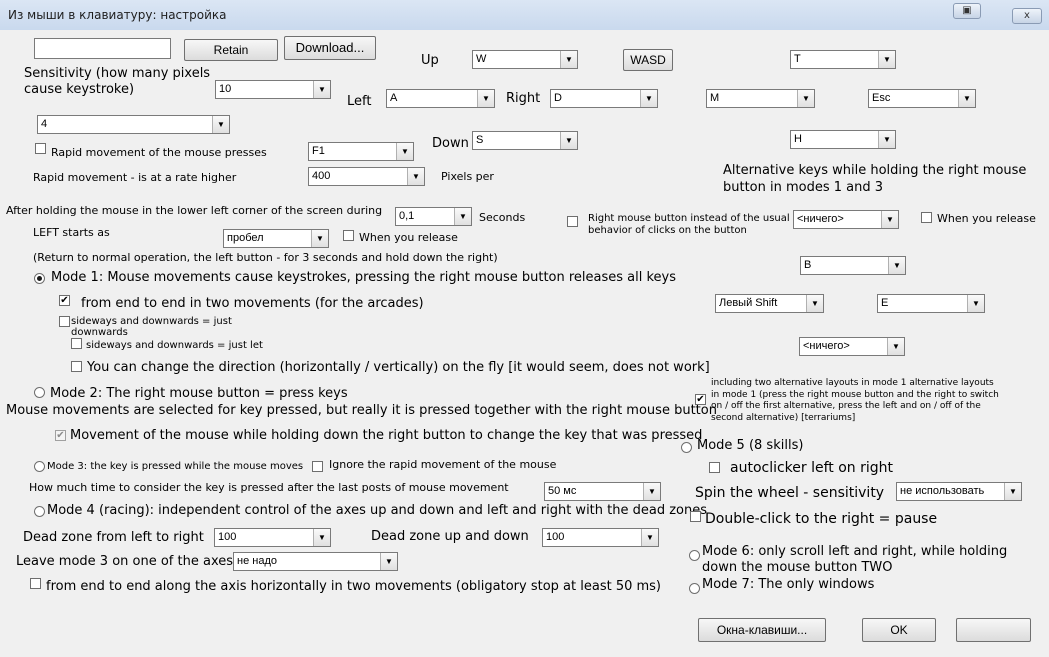 The image size is (1049, 657). Describe the element at coordinates (366, 176) in the screenshot. I see `rapid-rate-select: 400 ▼` at that location.